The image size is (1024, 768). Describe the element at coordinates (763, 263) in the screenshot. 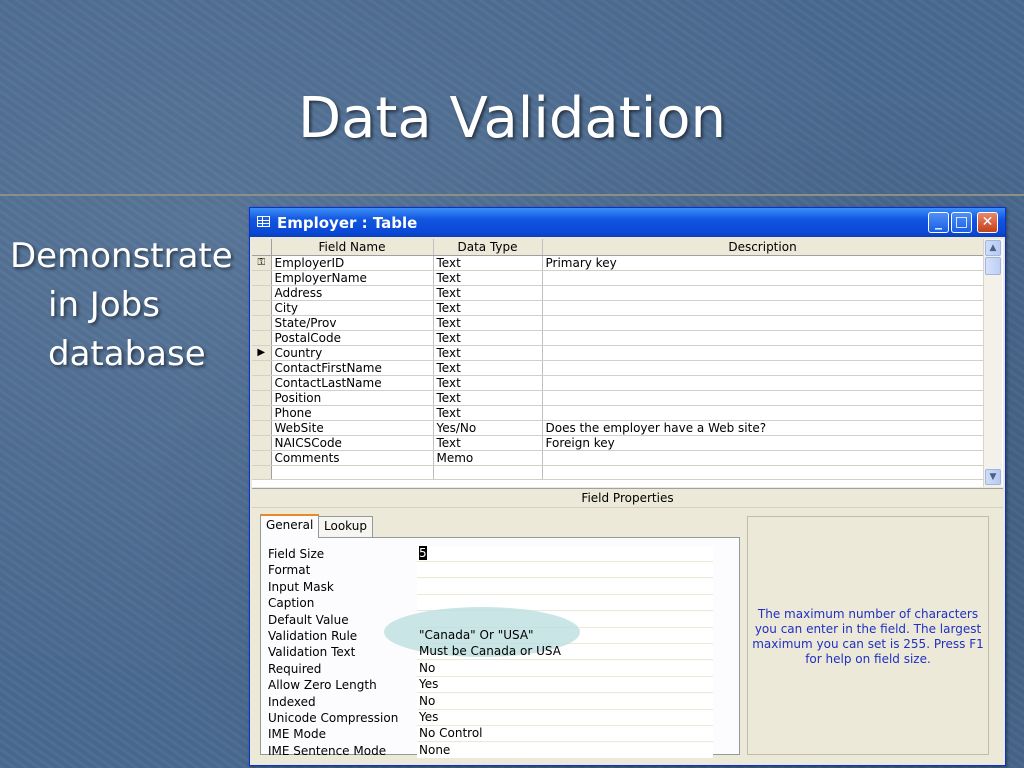

I see `description-cell: Primary key` at that location.